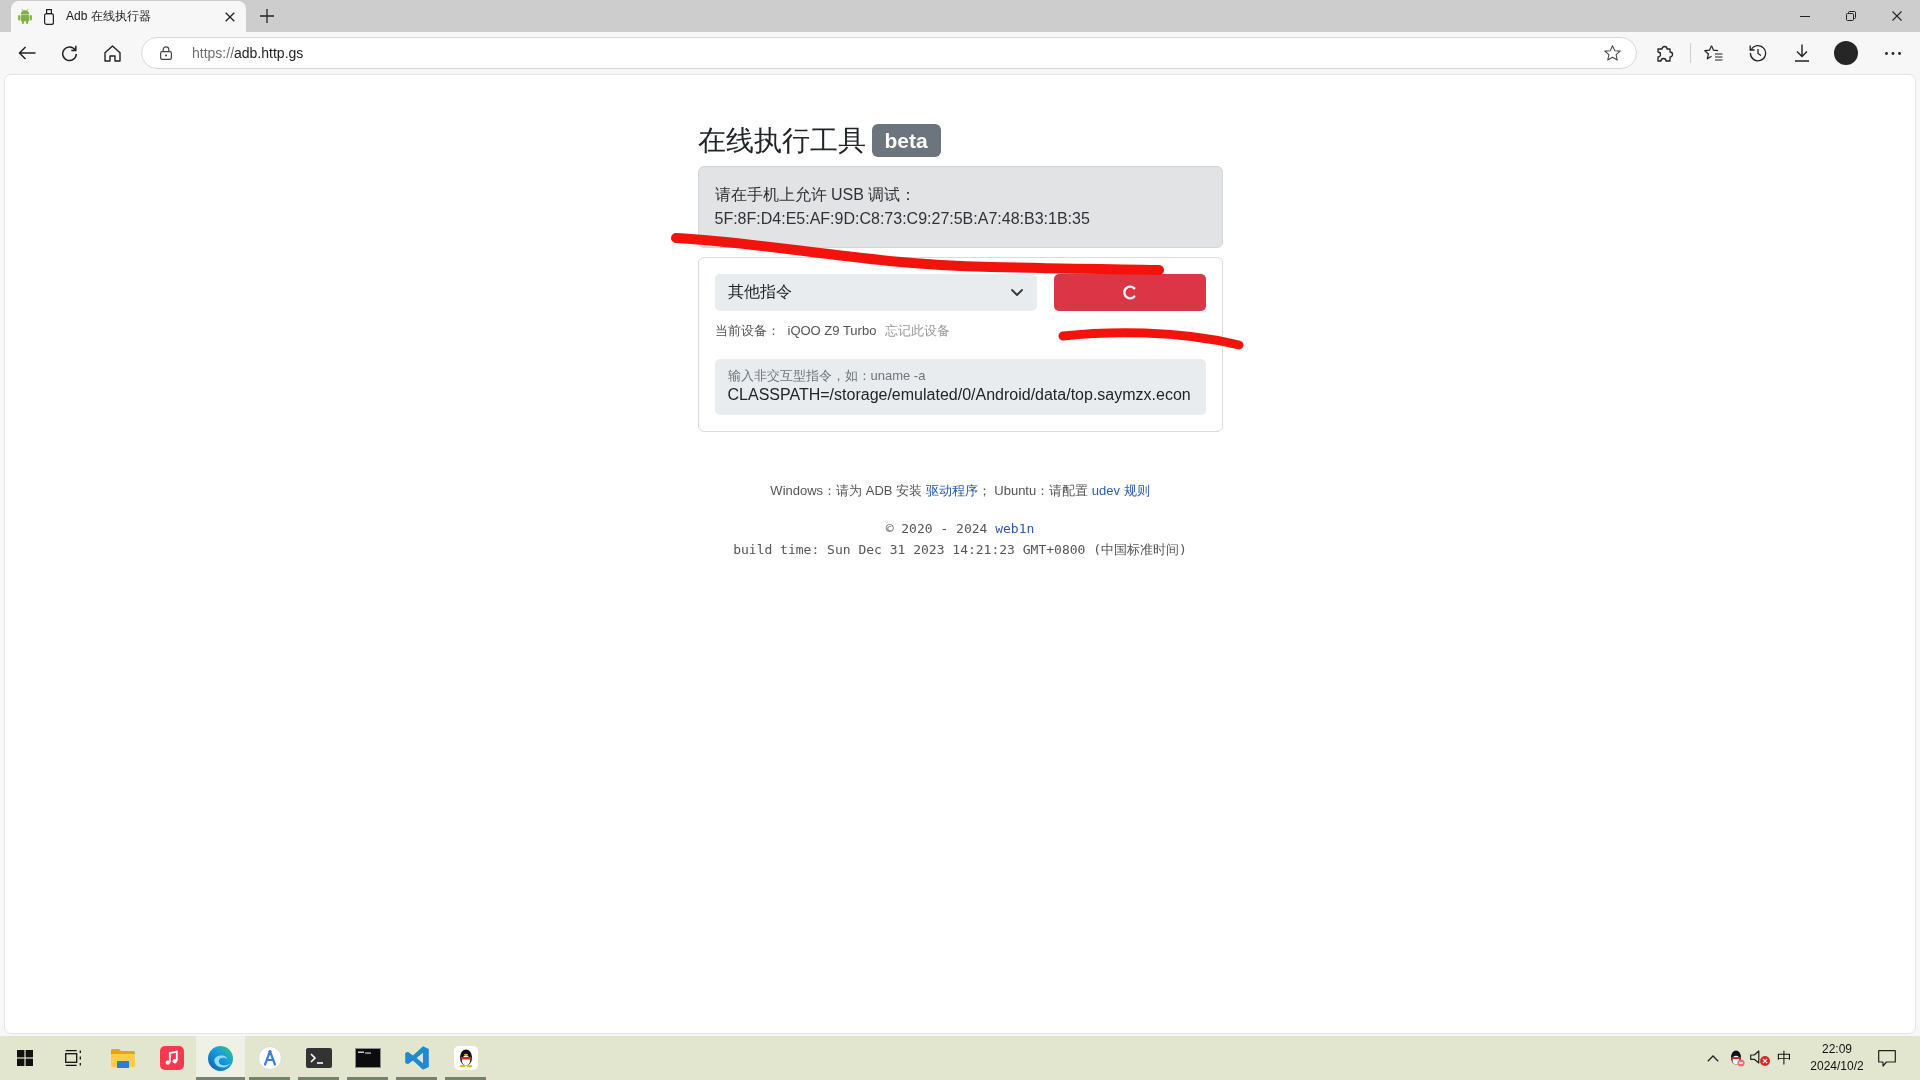 This screenshot has width=1920, height=1080. Describe the element at coordinates (902, 219) in the screenshot. I see `fingerprint-text: 5F:8F:D4:E5:AF:9D:C8:73:C9:27:5B:A7:48:B3:1B:35` at that location.